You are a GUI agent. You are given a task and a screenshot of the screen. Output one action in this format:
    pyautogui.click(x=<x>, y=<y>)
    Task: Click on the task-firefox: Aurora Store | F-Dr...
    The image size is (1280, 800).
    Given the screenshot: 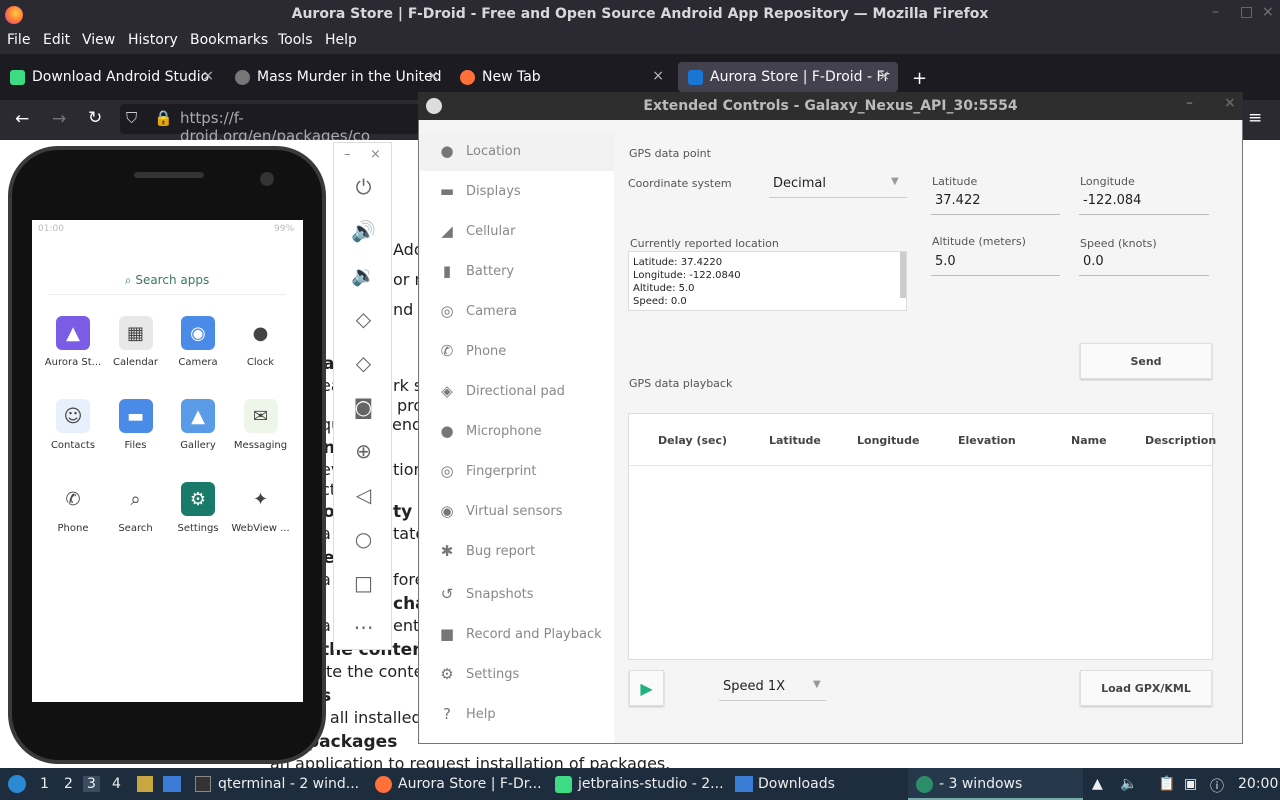 What is the action you would take?
    pyautogui.click(x=470, y=784)
    